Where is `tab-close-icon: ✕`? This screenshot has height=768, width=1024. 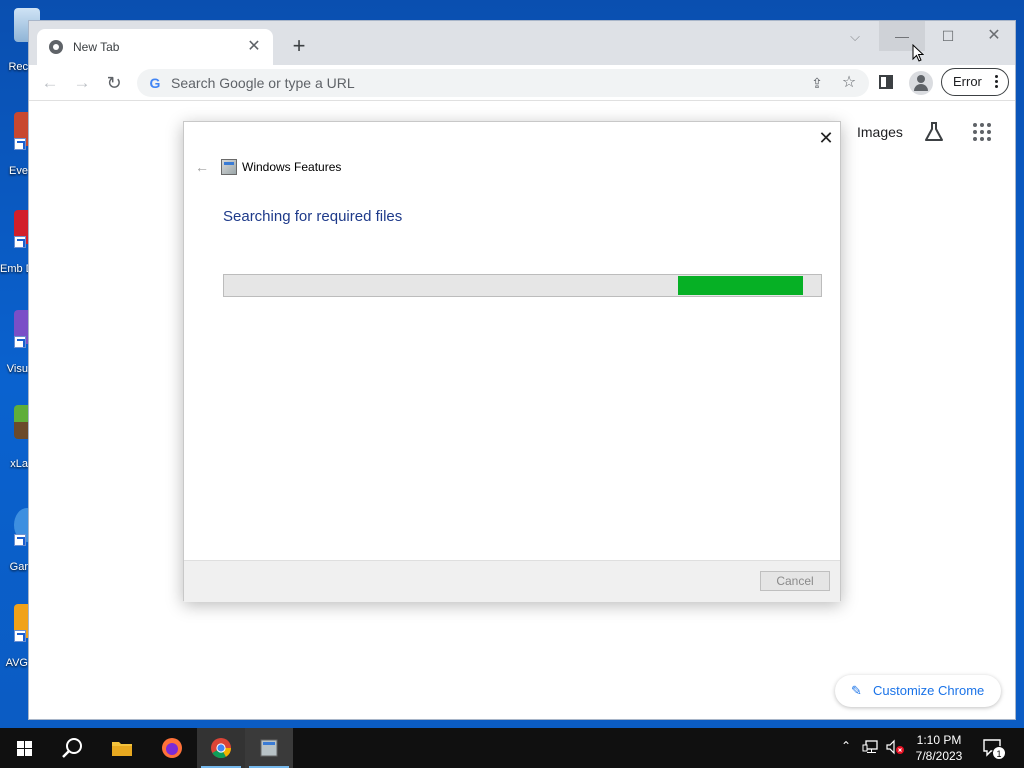
tab-close-icon: ✕ is located at coordinates (254, 47).